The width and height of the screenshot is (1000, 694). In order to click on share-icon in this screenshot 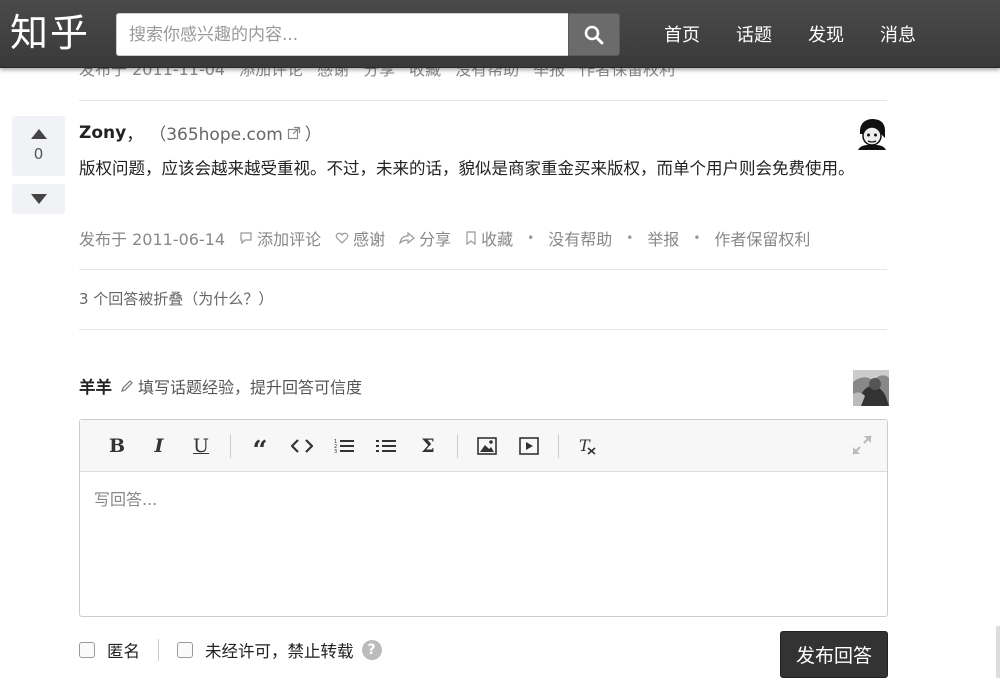, I will do `click(407, 238)`.